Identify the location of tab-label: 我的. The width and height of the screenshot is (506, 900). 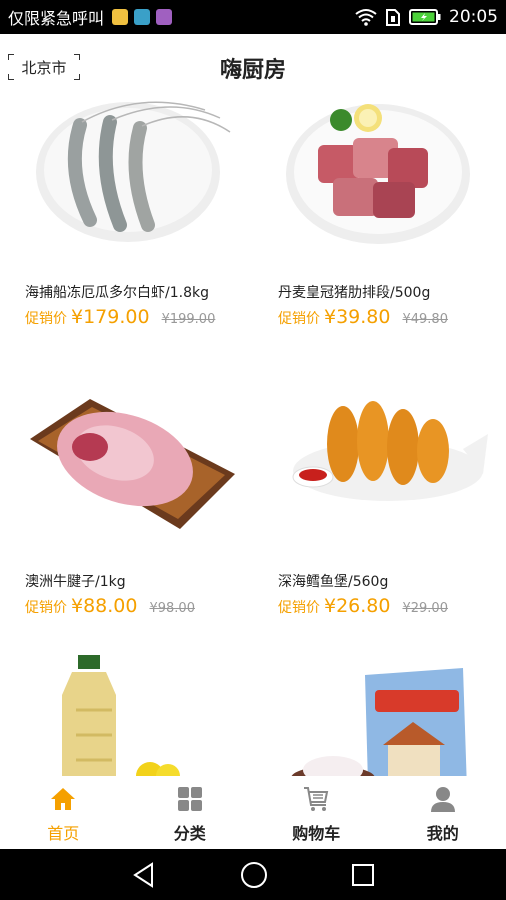
(442, 833).